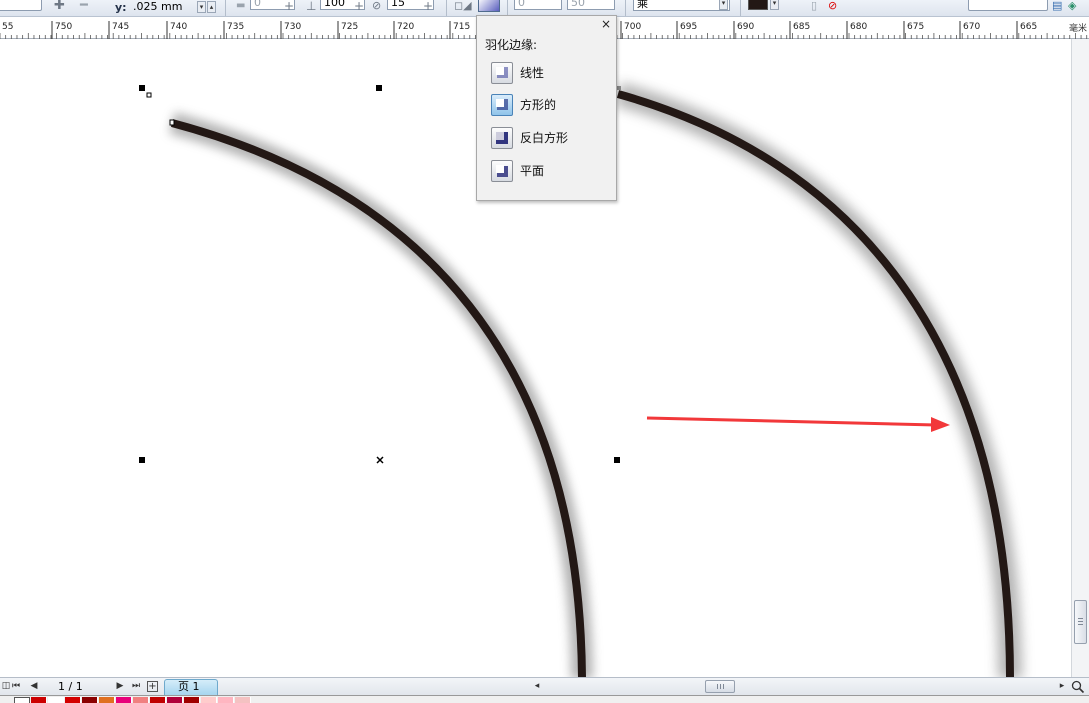  Describe the element at coordinates (551, 106) in the screenshot. I see `feather-option-square: 方形的` at that location.